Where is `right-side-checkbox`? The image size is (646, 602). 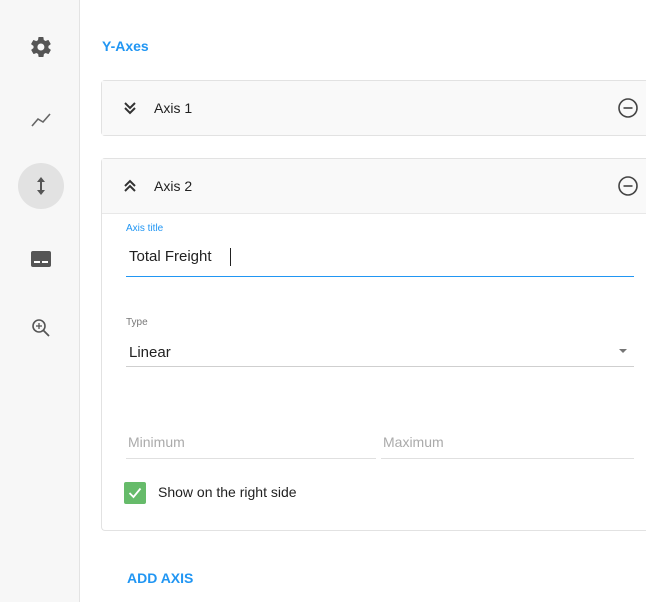 right-side-checkbox is located at coordinates (135, 493).